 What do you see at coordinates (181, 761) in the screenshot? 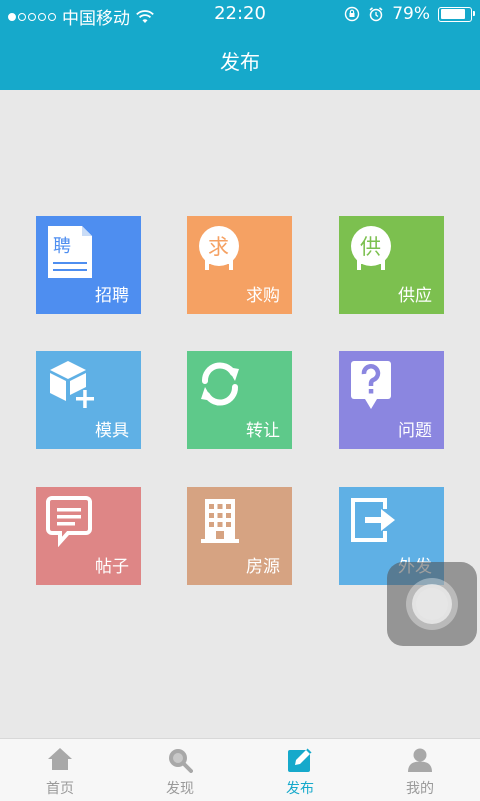
I see `search-icon` at bounding box center [181, 761].